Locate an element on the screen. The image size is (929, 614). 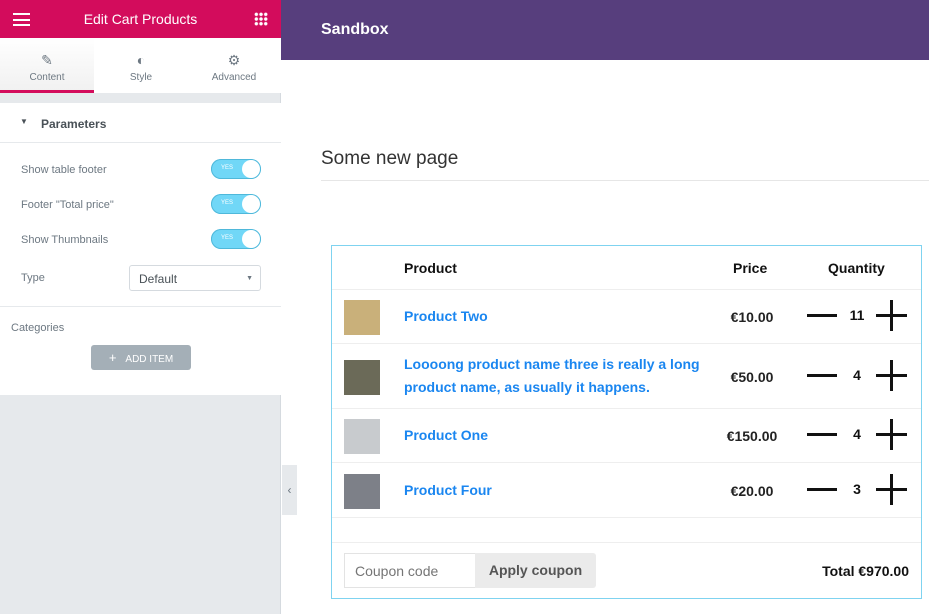
column-header-quantity: Quantity is located at coordinates (856, 268).